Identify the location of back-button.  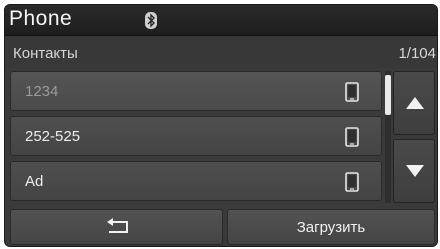
(116, 227).